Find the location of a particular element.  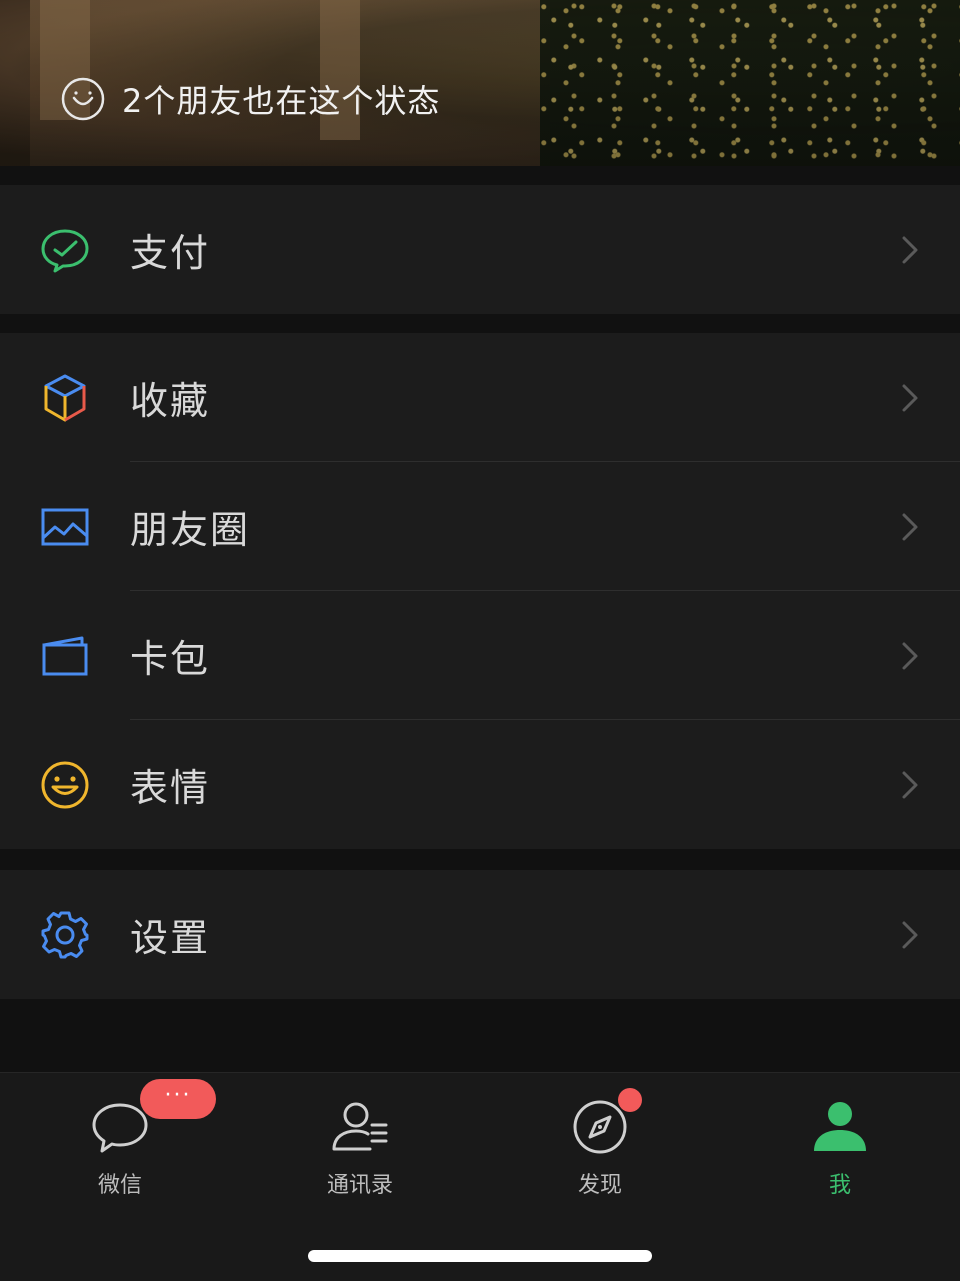

group-settings: 设置 is located at coordinates (480, 934).